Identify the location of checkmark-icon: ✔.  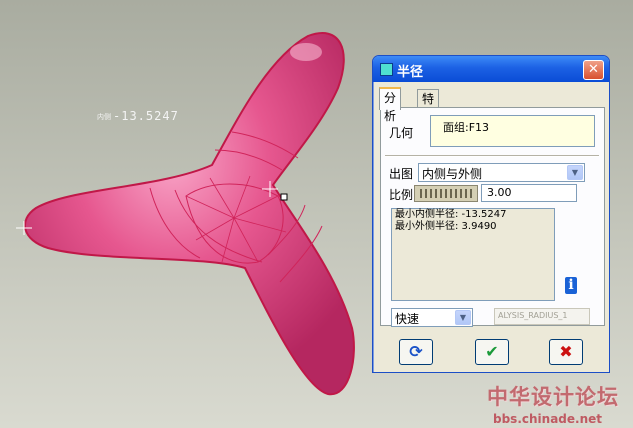
(492, 351).